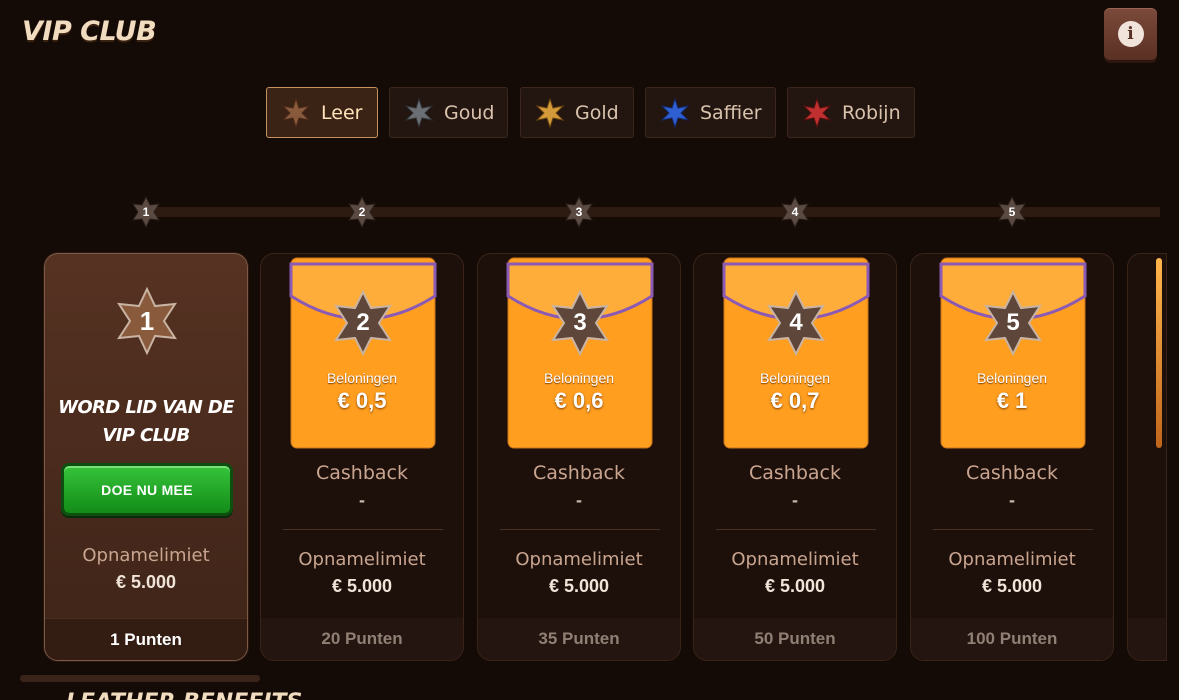 The image size is (1179, 700). I want to click on level-card-6-partial, so click(1147, 457).